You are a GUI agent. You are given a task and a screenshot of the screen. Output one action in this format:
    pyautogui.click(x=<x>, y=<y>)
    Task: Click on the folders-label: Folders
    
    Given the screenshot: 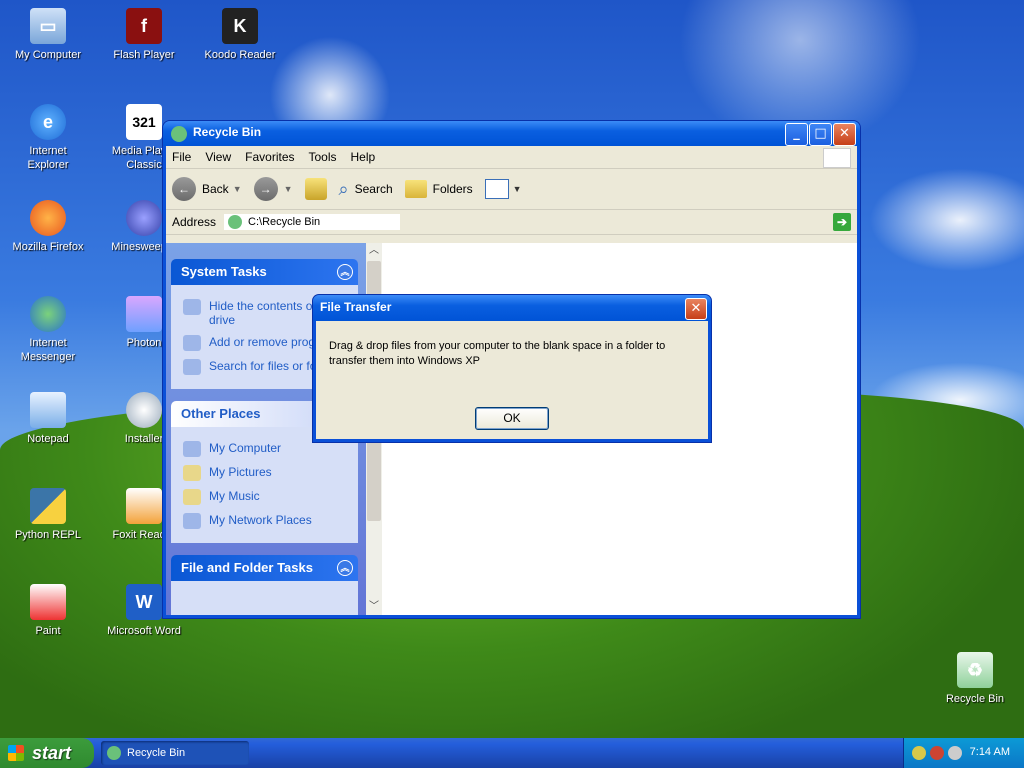 What is the action you would take?
    pyautogui.click(x=452, y=189)
    